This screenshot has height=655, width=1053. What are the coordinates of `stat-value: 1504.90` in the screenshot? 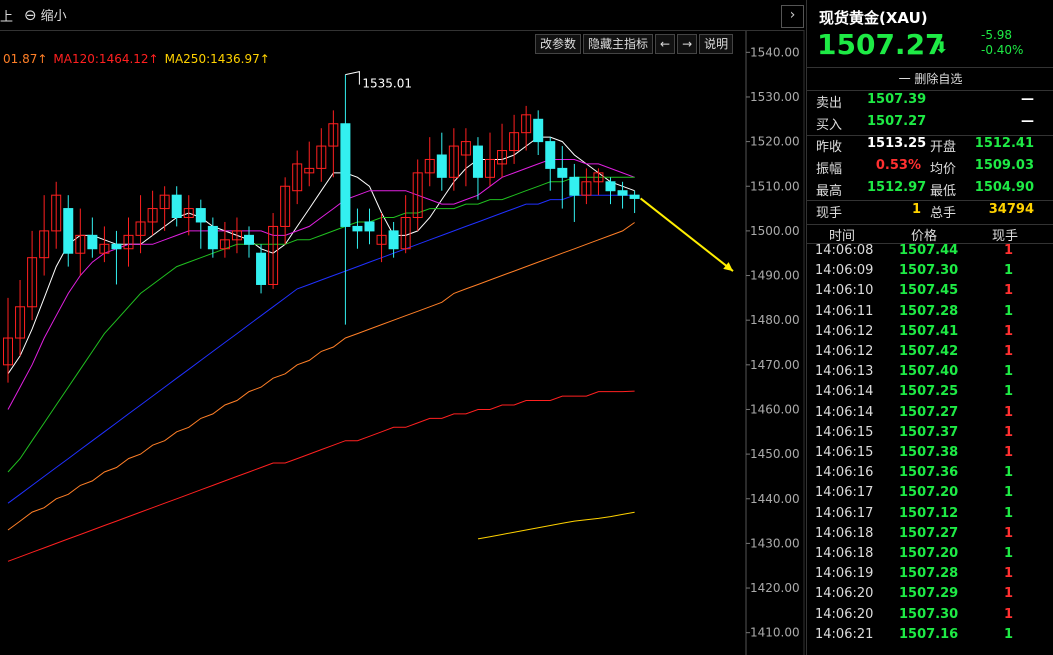 It's located at (1004, 187).